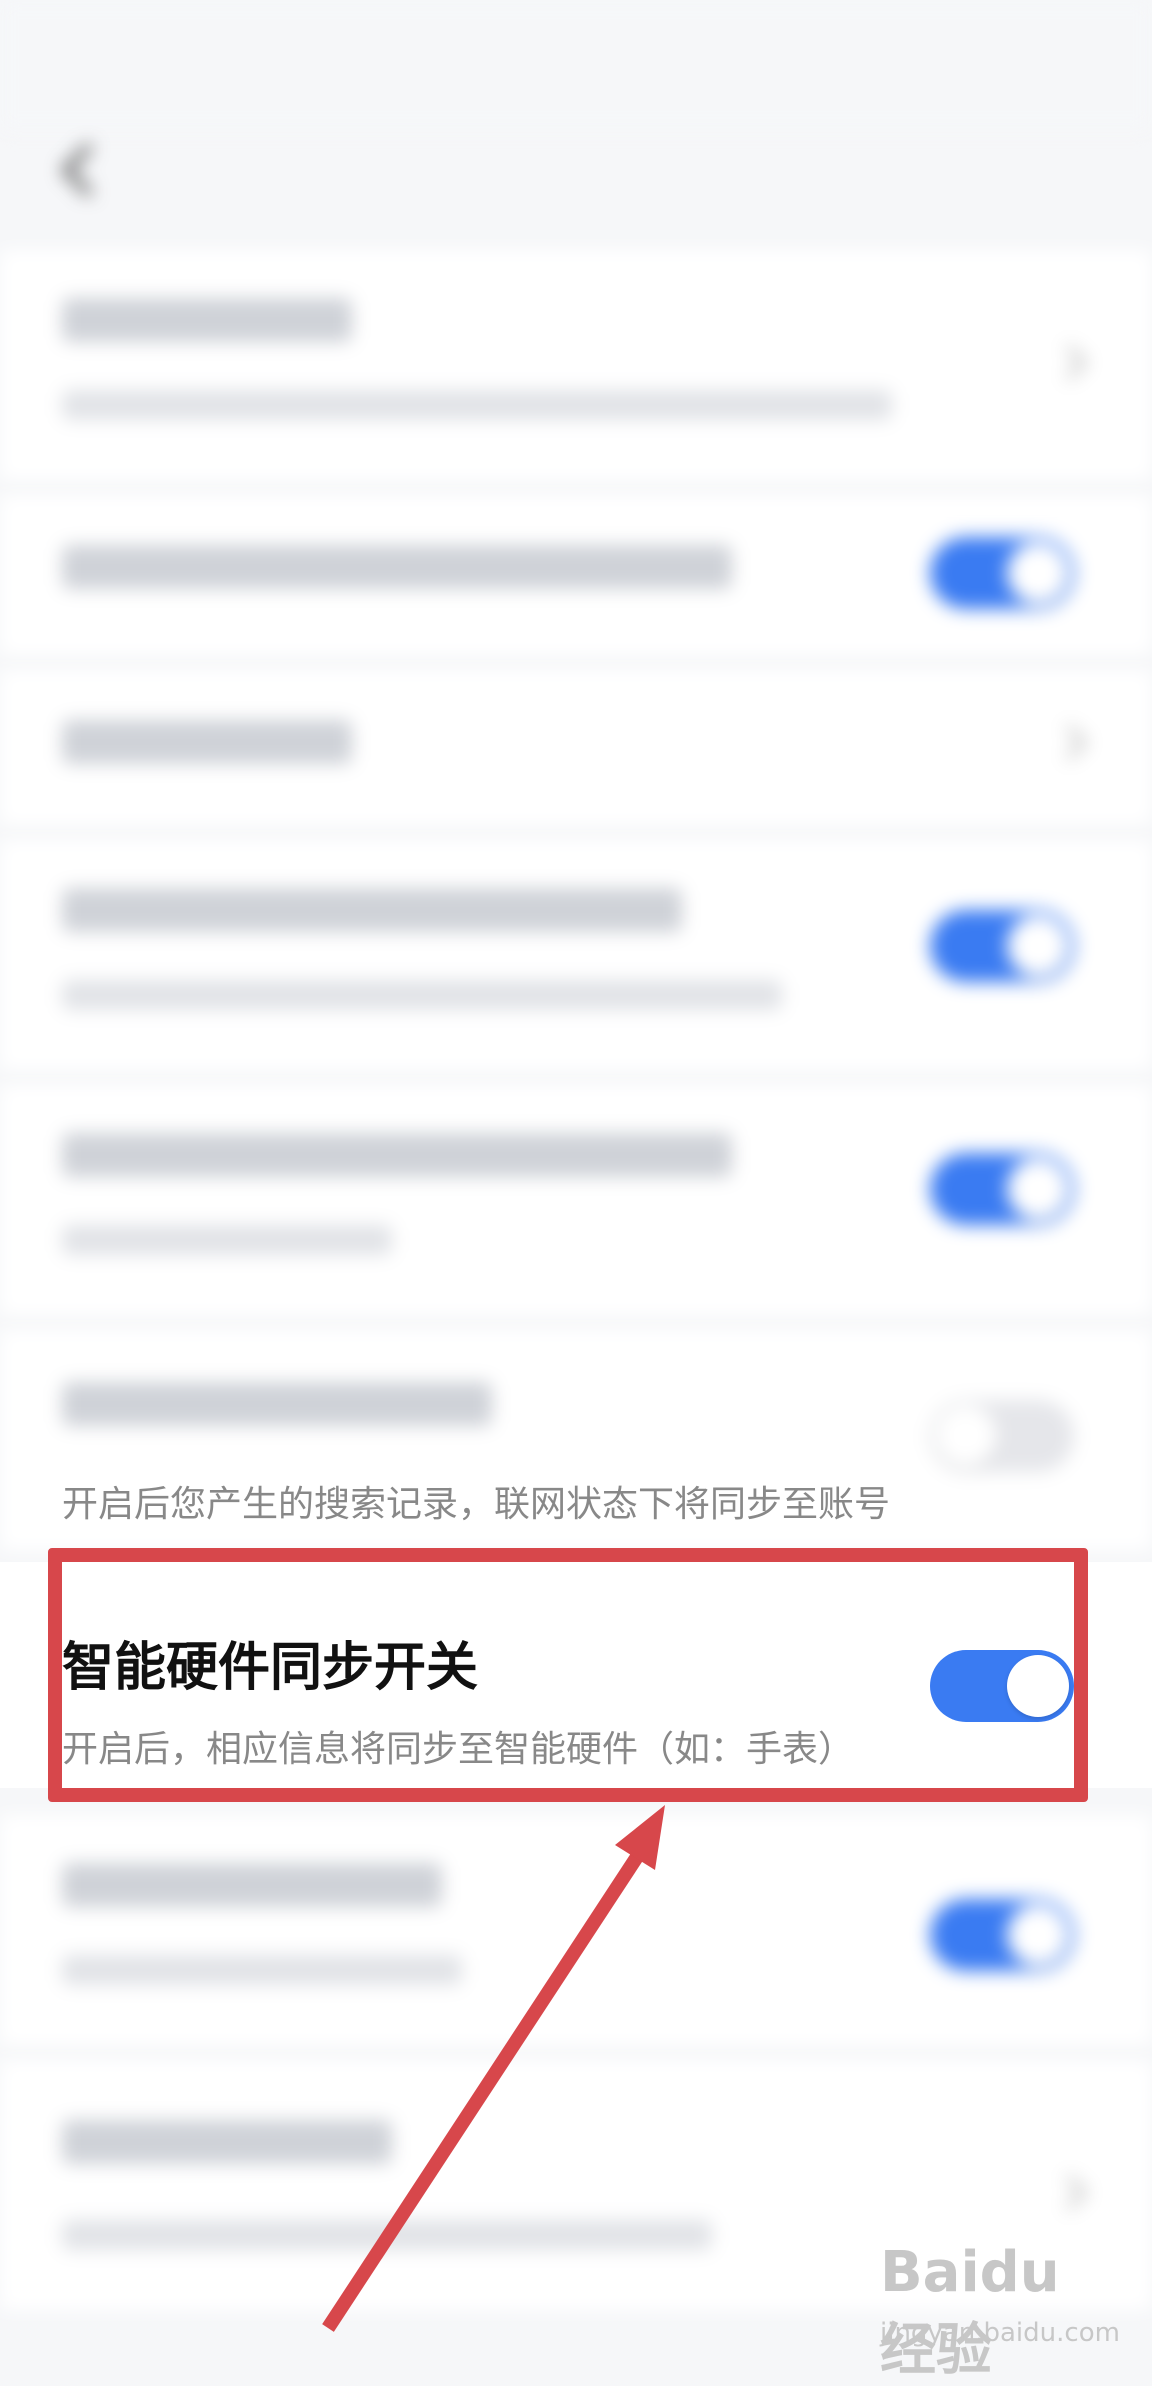  What do you see at coordinates (576, 175) in the screenshot?
I see `nav-bar` at bounding box center [576, 175].